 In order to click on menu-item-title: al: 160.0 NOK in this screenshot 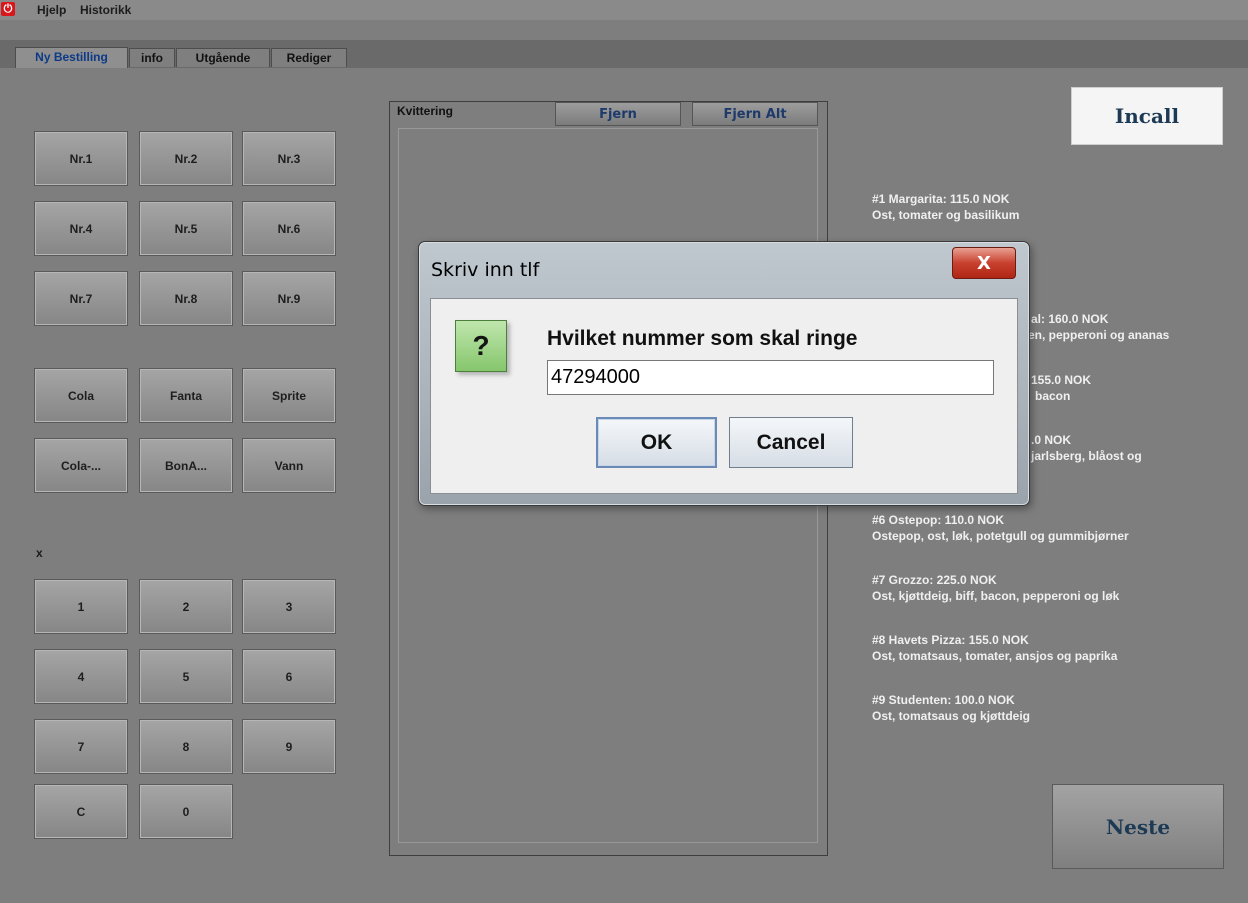, I will do `click(1070, 319)`.